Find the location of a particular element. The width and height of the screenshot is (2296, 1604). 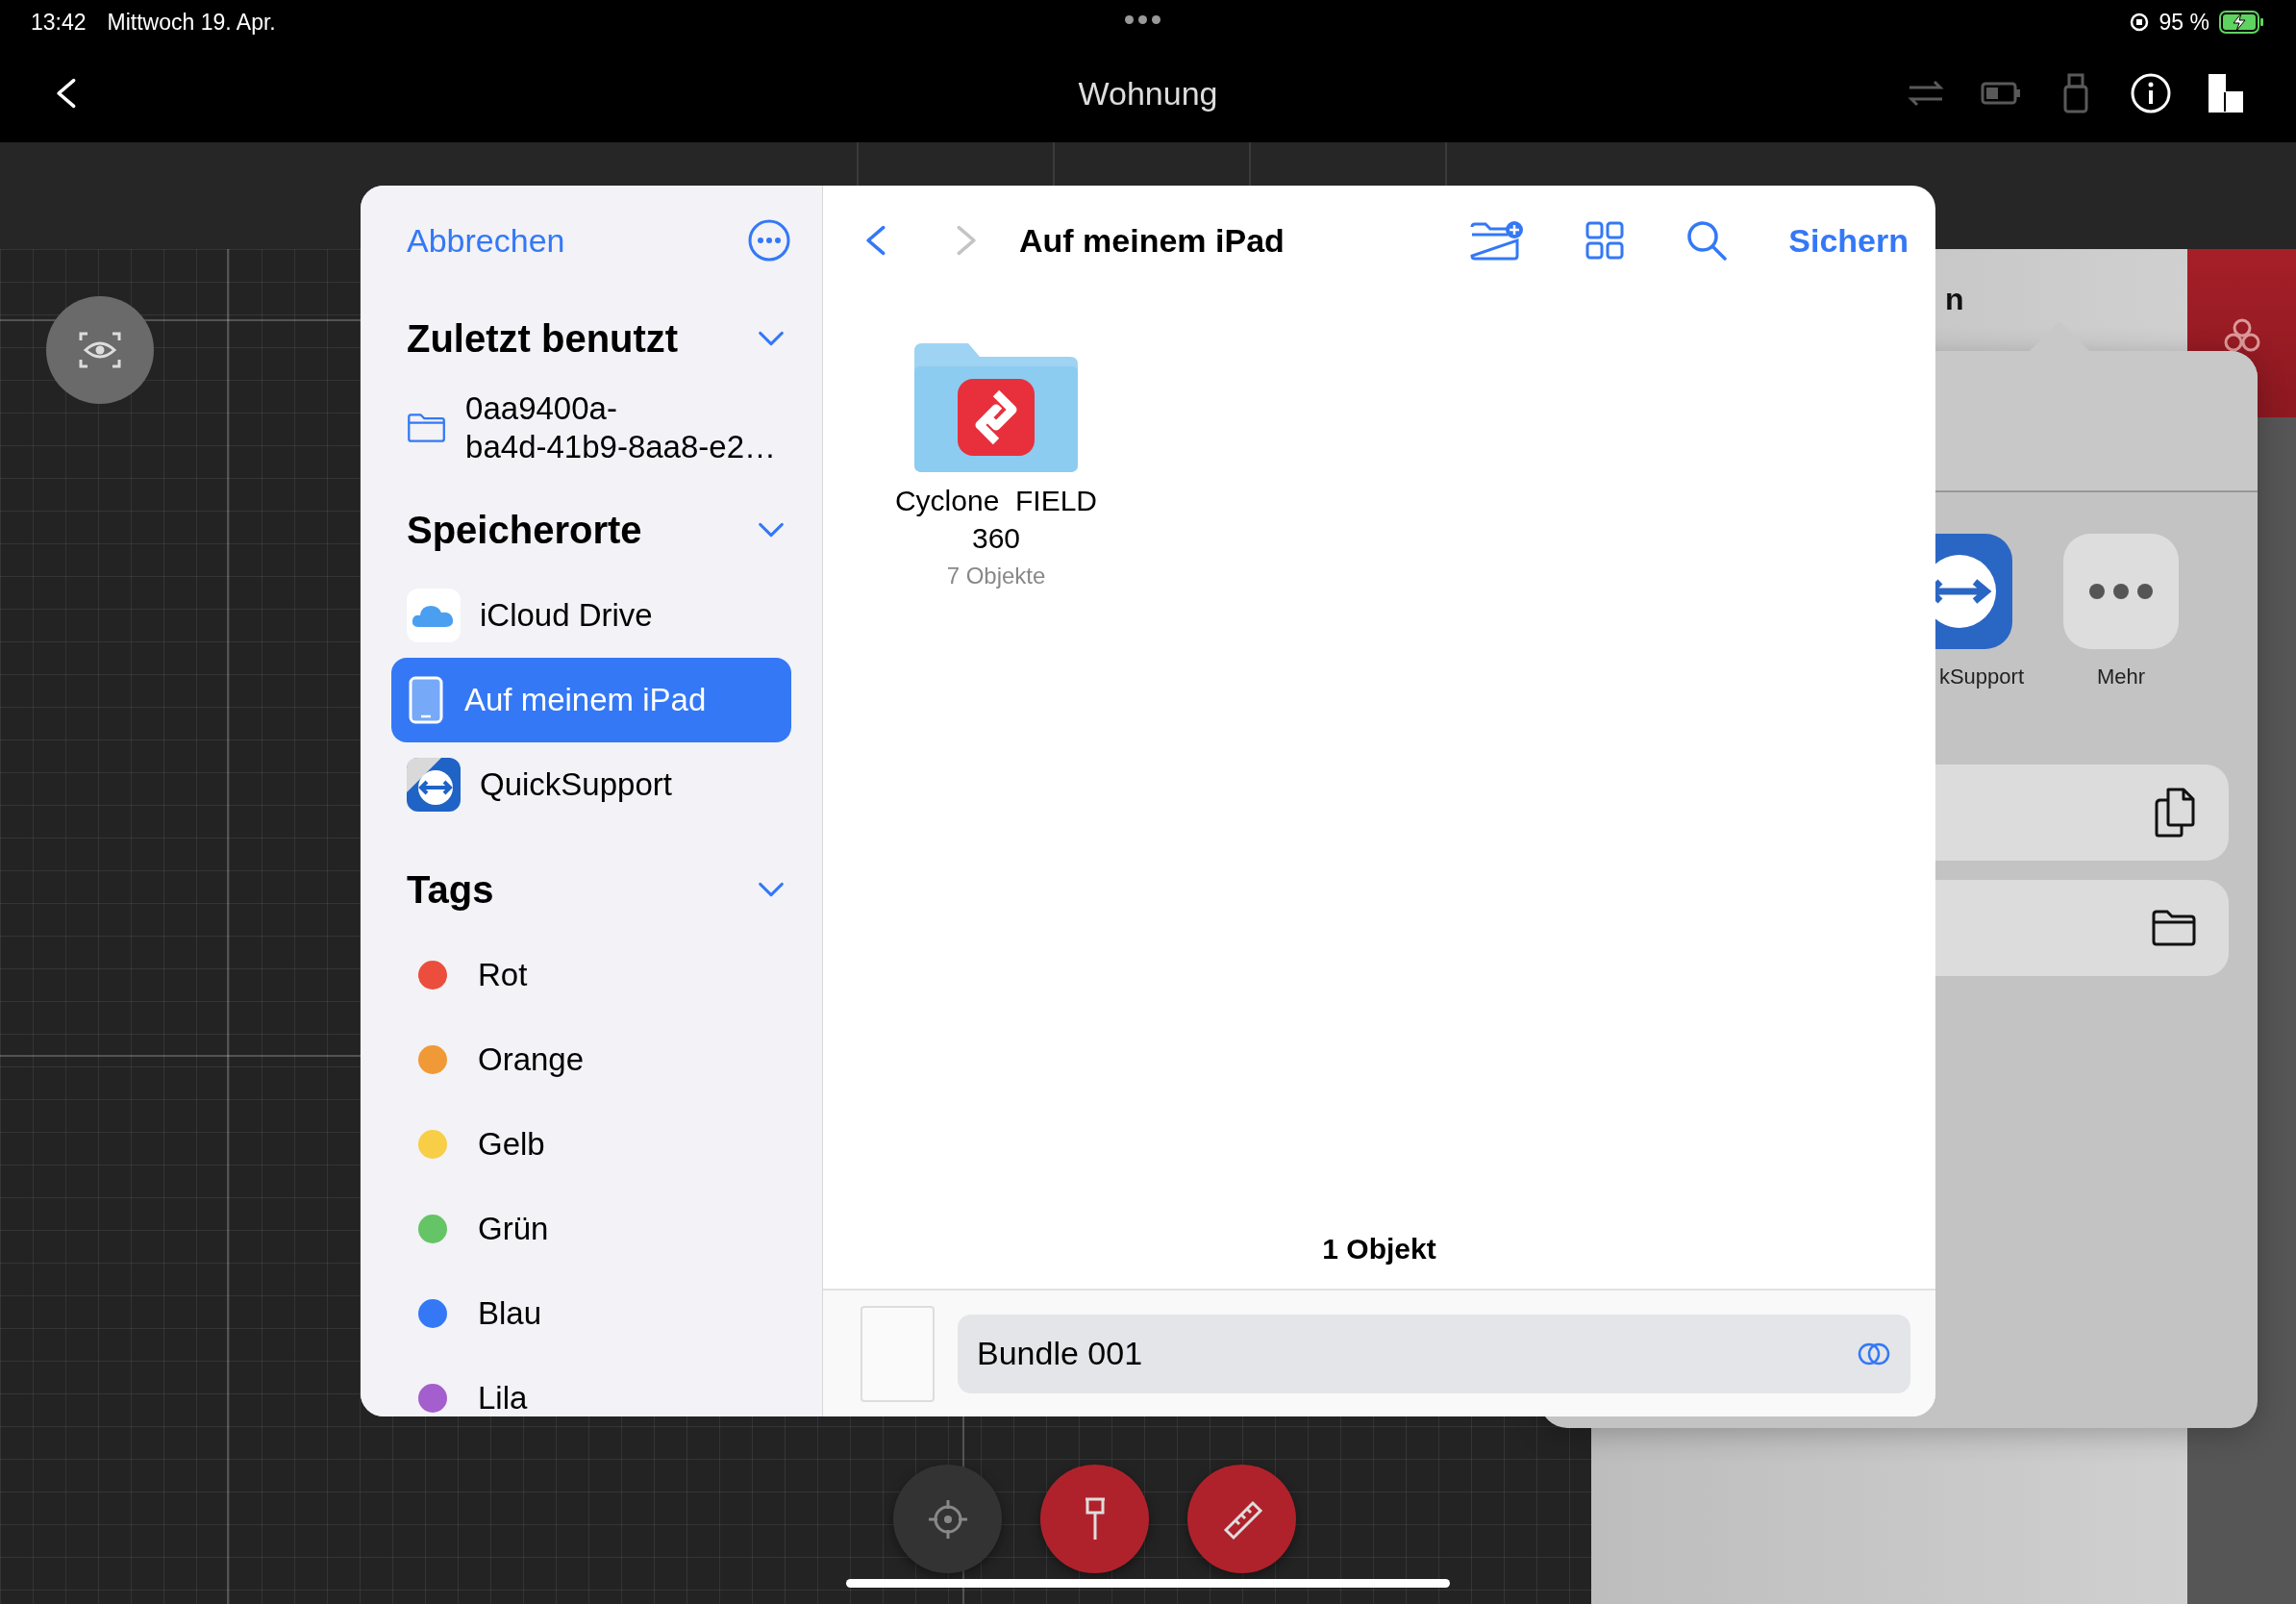

tablet-icon is located at coordinates (426, 700).